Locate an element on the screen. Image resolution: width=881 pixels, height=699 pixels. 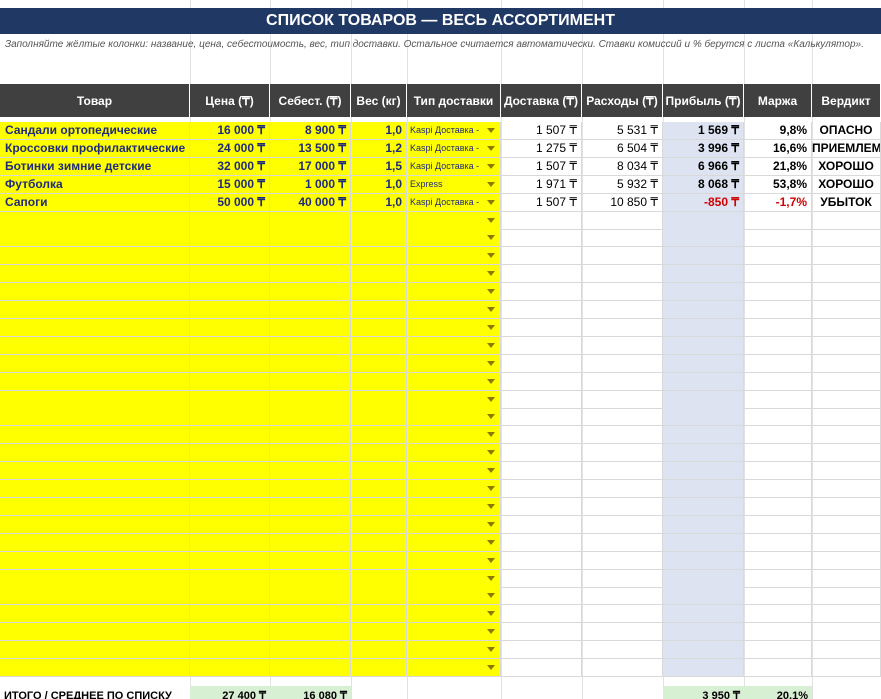
margin-cell: -1,7% is located at coordinates (778, 202).